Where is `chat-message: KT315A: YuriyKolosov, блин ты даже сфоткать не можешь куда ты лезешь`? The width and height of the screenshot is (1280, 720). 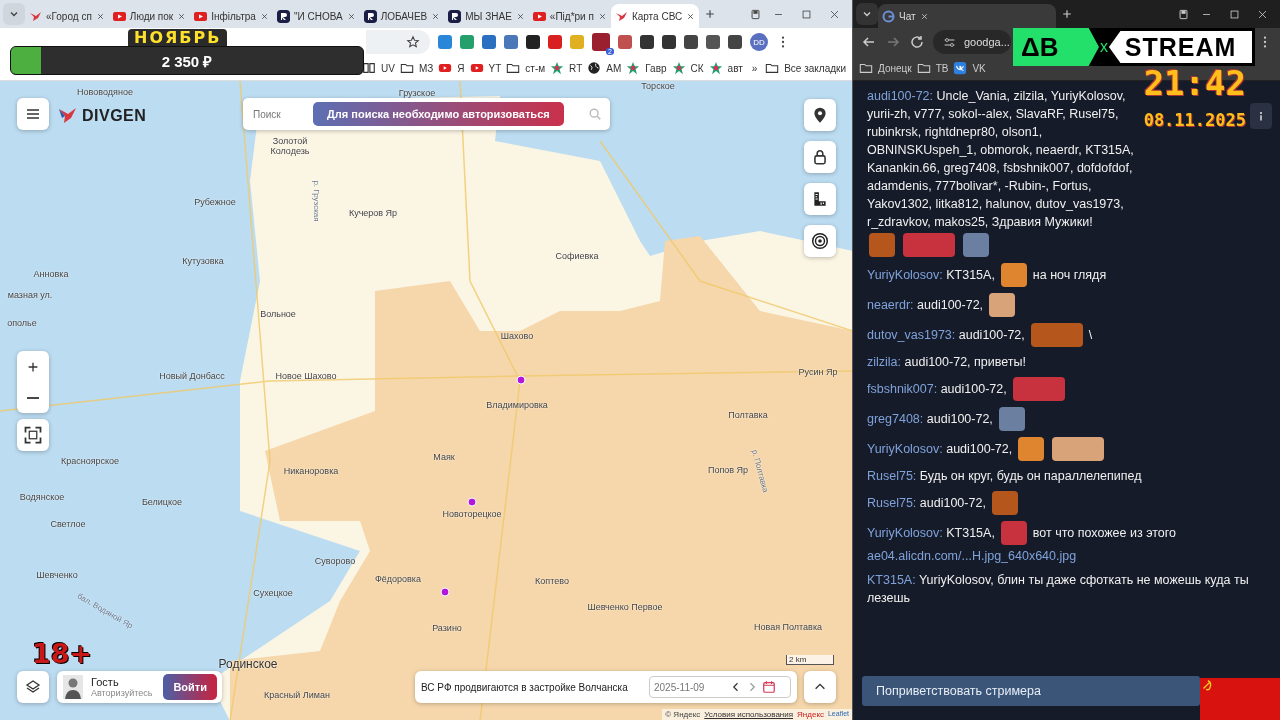
chat-message: KT315A: YuriyKolosov, блин ты даже сфоткать не можешь куда ты лезешь is located at coordinates (1058, 589).